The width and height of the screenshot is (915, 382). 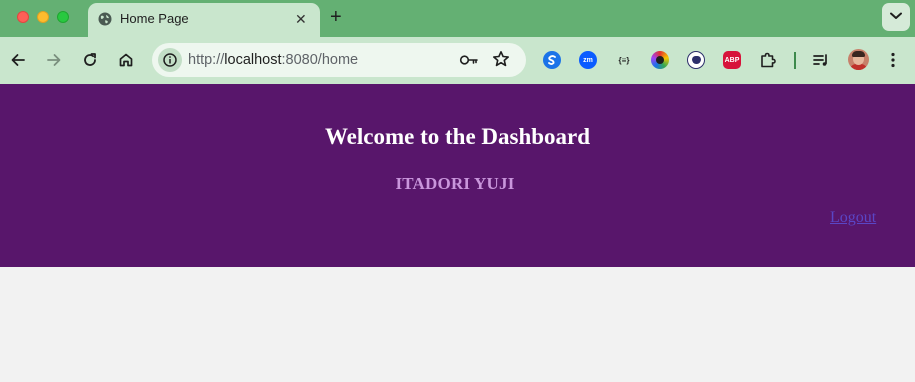 I want to click on url-path: :8080/home, so click(x=320, y=60).